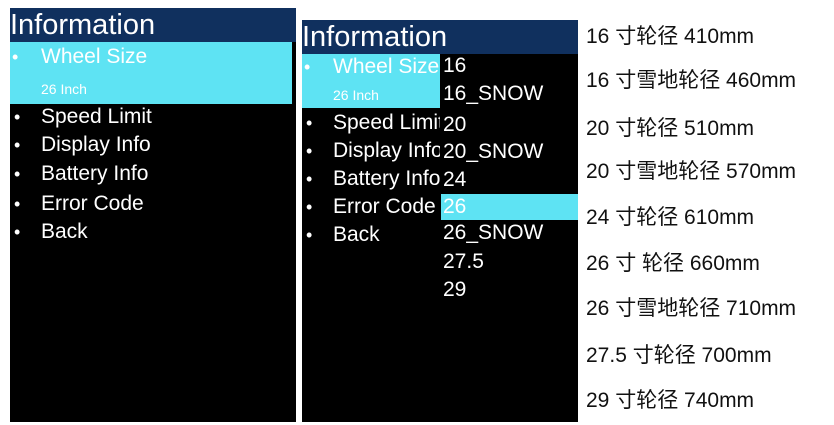 Image resolution: width=834 pixels, height=425 pixels. Describe the element at coordinates (492, 233) in the screenshot. I see `option-26-snow: 26_SNOW` at that location.